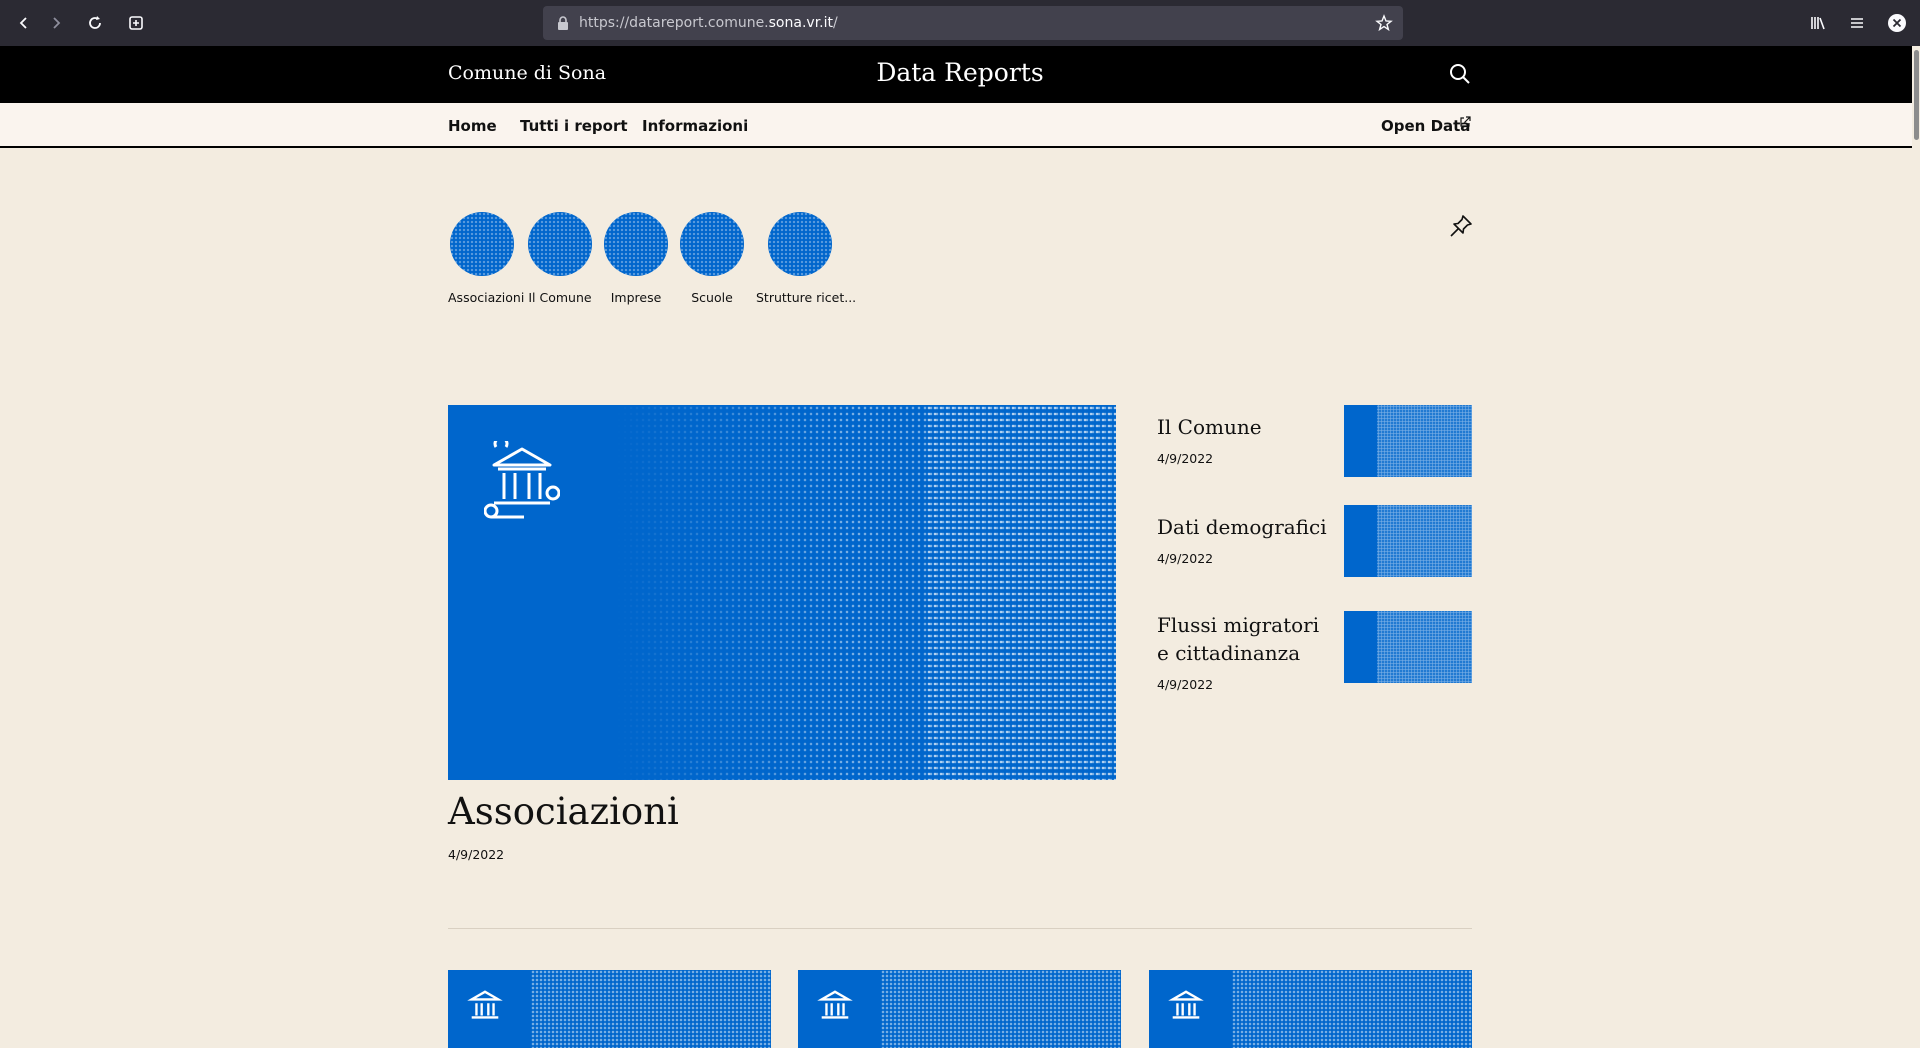 The width and height of the screenshot is (1920, 1048). What do you see at coordinates (1818, 23) in the screenshot?
I see `library-icon` at bounding box center [1818, 23].